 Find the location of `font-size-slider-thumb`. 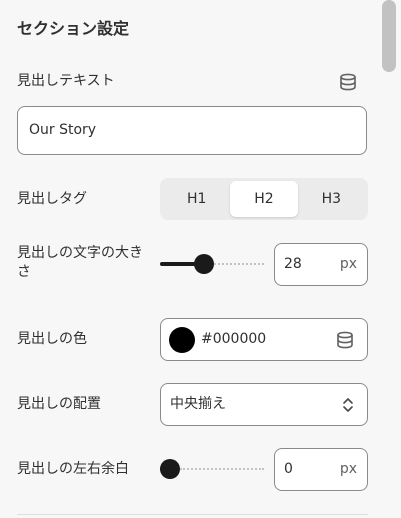

font-size-slider-thumb is located at coordinates (203, 264).